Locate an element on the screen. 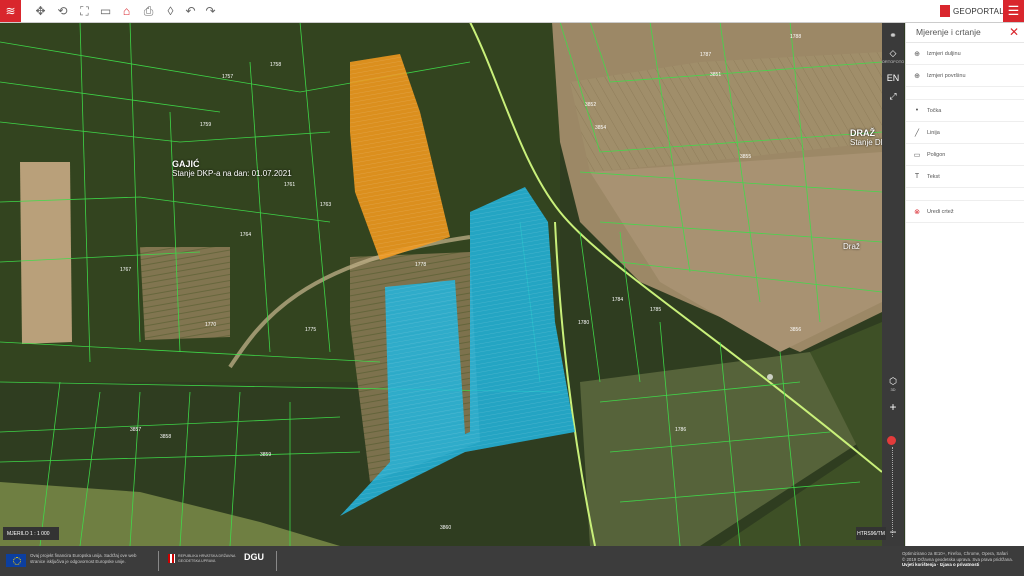 The height and width of the screenshot is (576, 1024). top-toolbar: ≋ ✥ ⟲ ⛶ ▭ ⌂ ⎙ ◊ ↶ ↷ GEOPORTAL ☰ is located at coordinates (512, 11).